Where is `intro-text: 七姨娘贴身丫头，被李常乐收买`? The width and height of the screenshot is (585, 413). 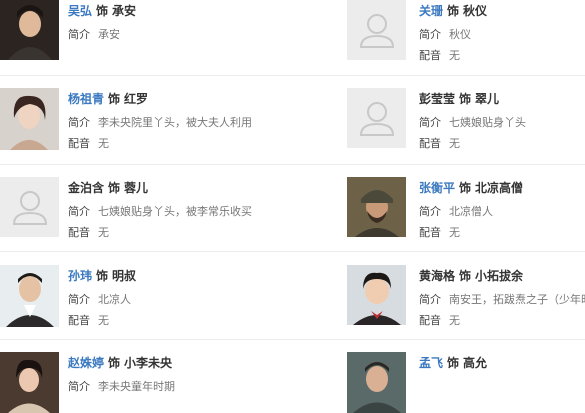 intro-text: 七姨娘贴身丫头，被李常乐收买 is located at coordinates (175, 211).